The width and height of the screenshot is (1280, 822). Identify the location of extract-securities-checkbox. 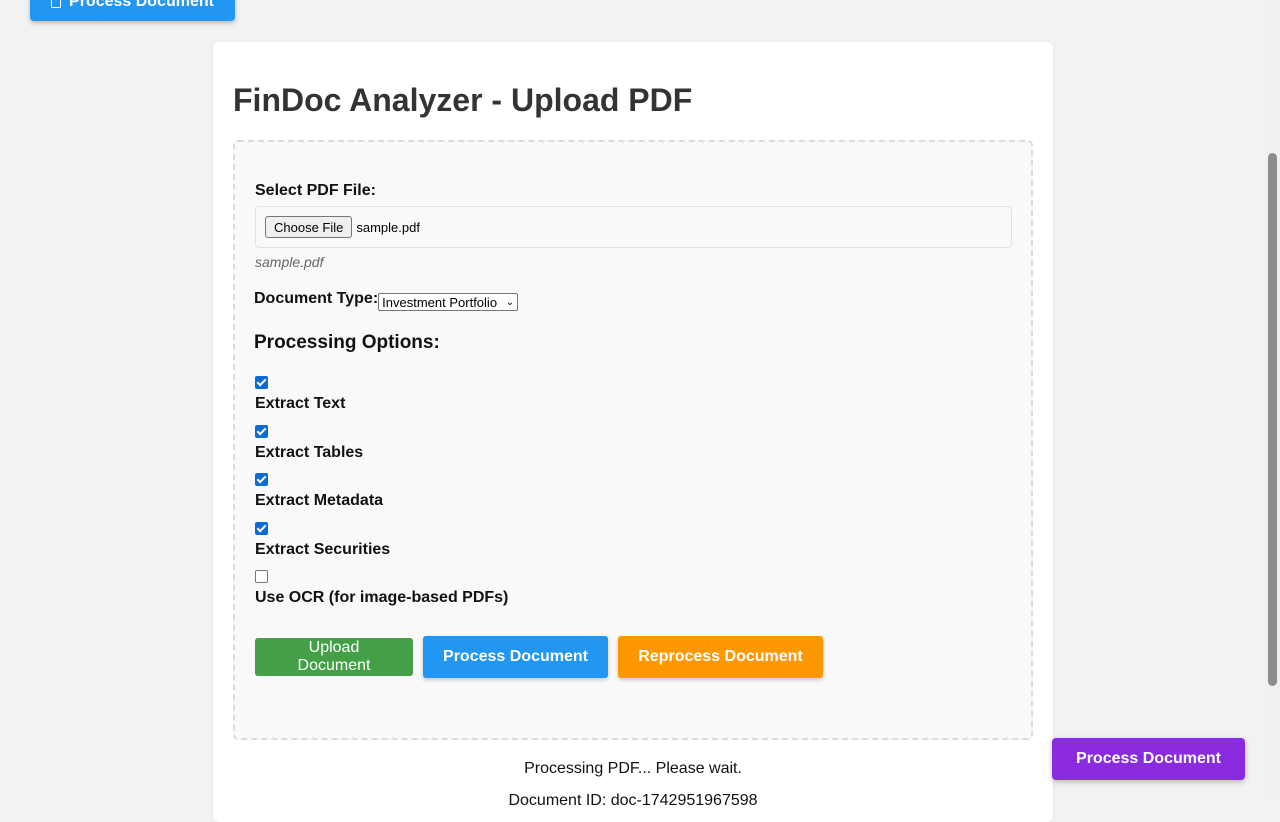
(261, 528).